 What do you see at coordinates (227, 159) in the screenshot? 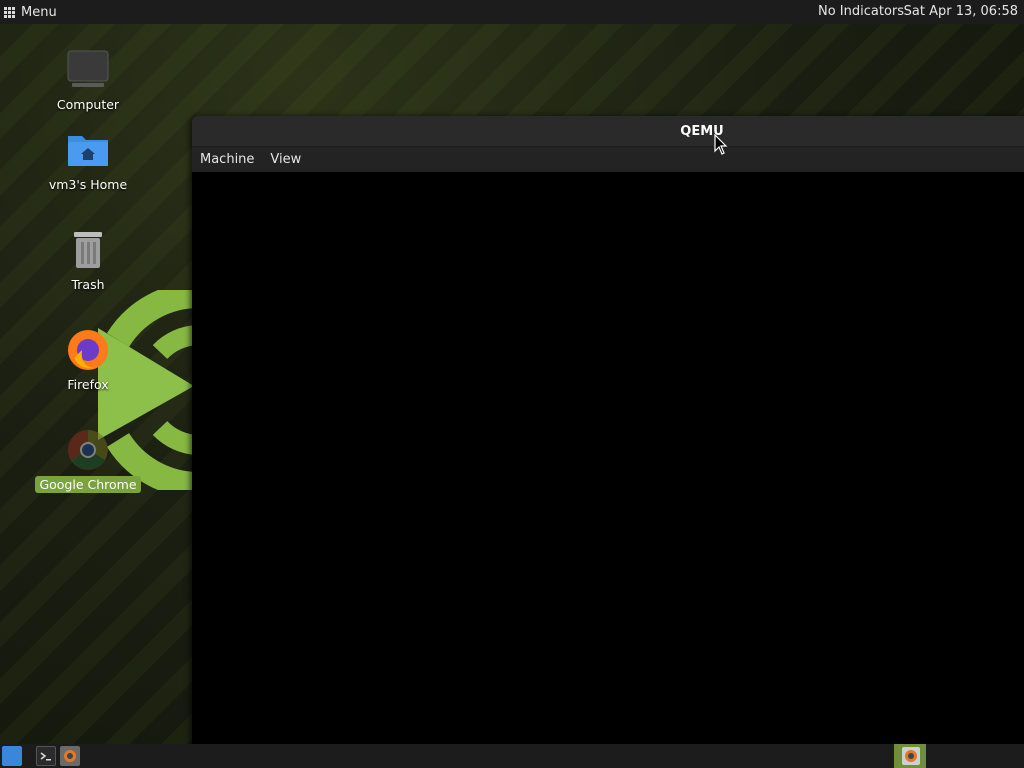
I see `menu-machine: Machine` at bounding box center [227, 159].